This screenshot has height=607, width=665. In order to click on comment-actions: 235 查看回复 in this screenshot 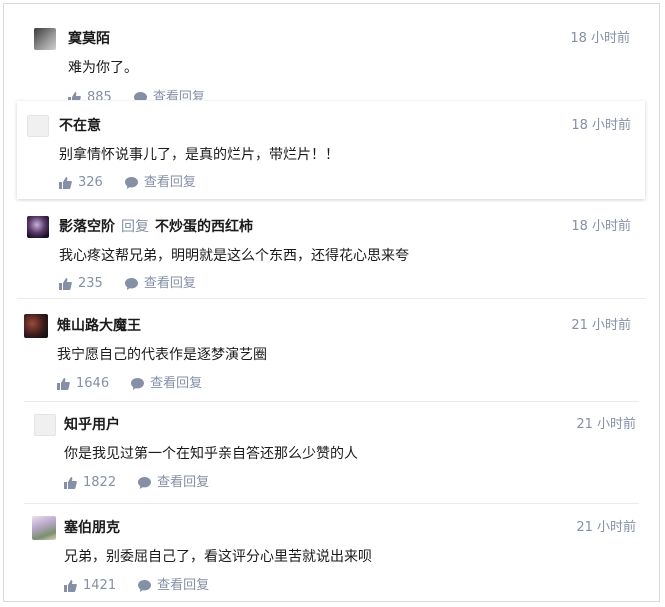, I will do `click(127, 284)`.